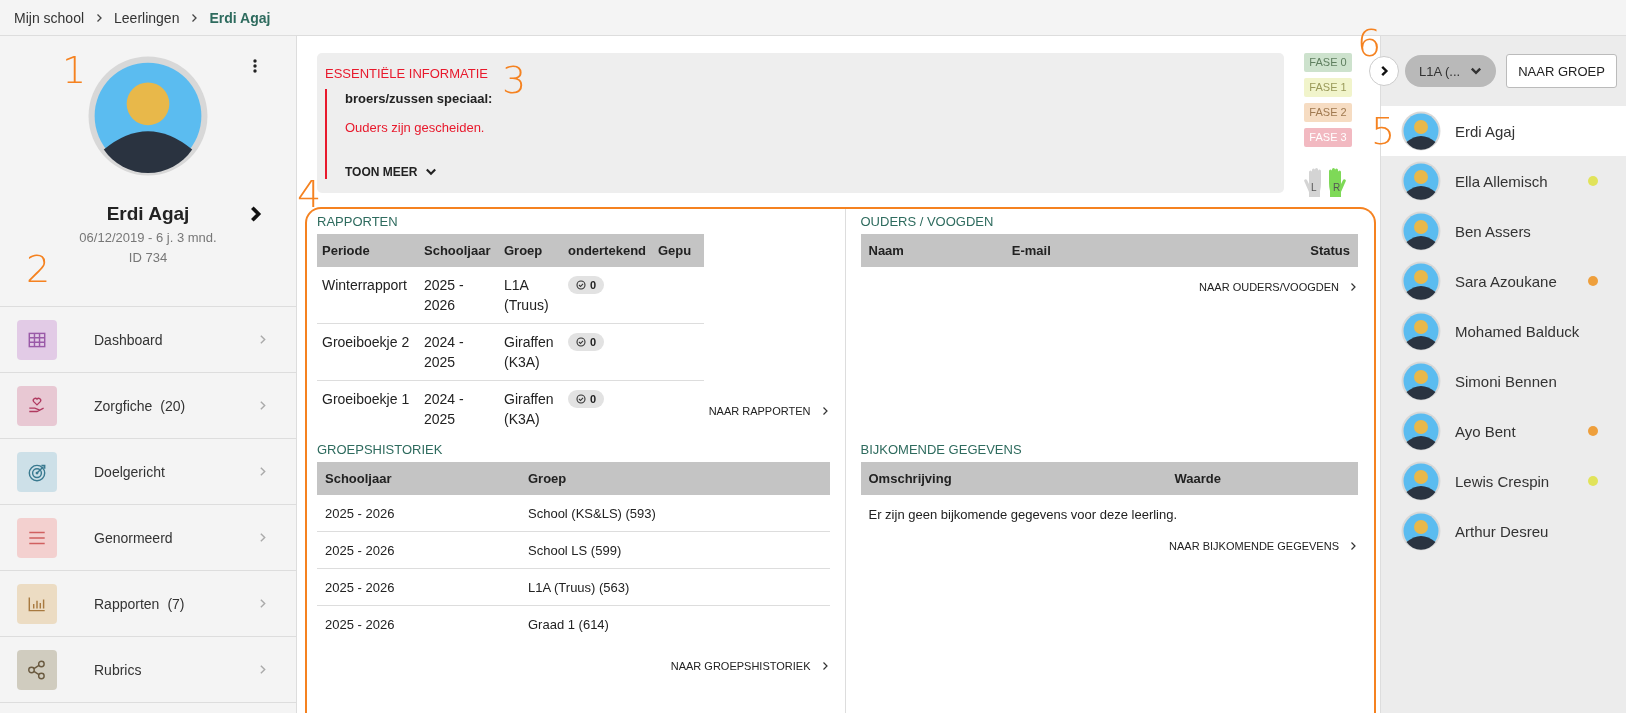 The image size is (1626, 713). Describe the element at coordinates (148, 406) in the screenshot. I see `menu-item: Zorgfiche (20)` at that location.